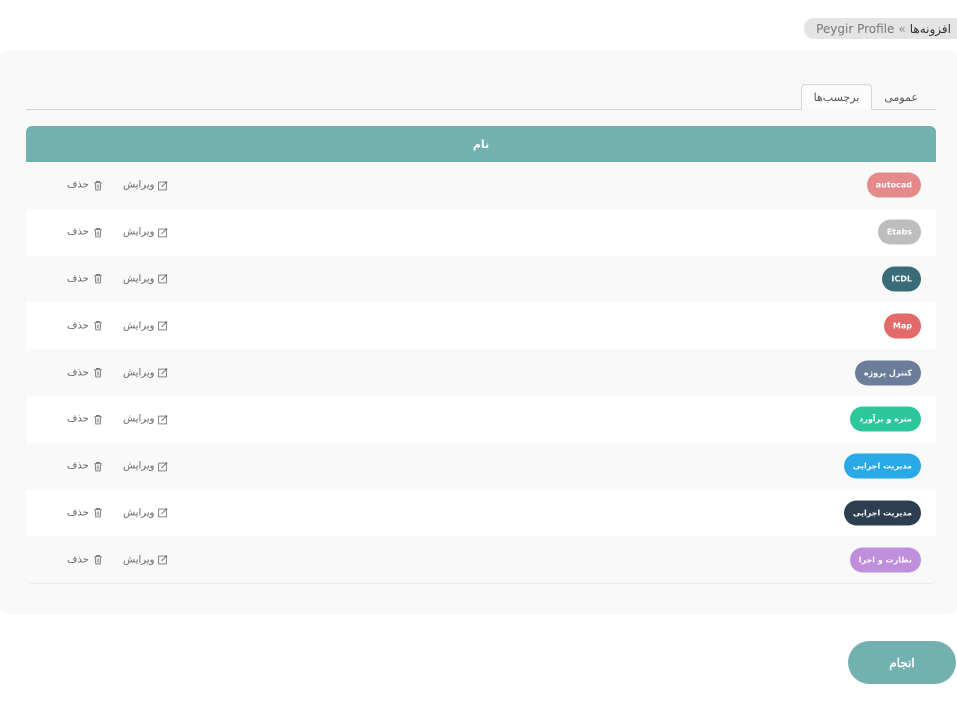 Image resolution: width=957 pixels, height=708 pixels. I want to click on table-row: ICDL ویرایش حذف, so click(481, 279).